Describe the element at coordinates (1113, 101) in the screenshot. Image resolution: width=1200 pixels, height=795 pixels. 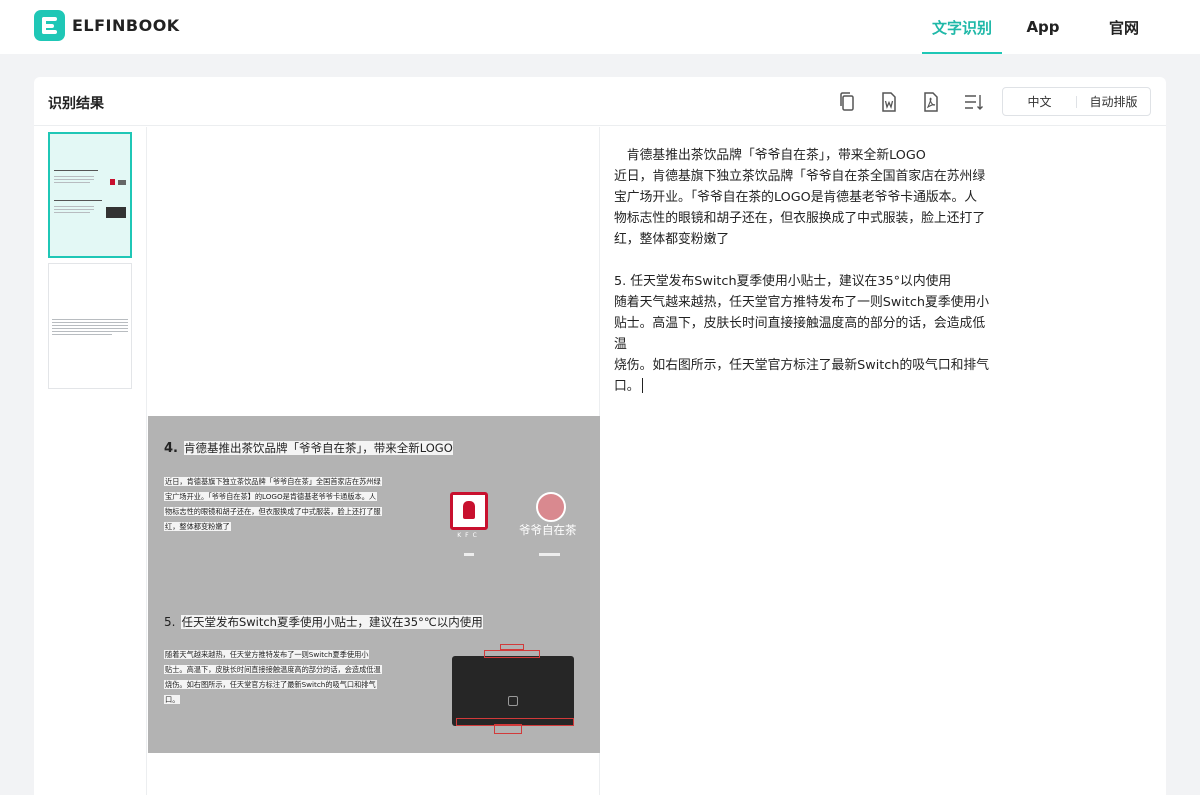
I see `auto-layout-option: 自动排版` at that location.